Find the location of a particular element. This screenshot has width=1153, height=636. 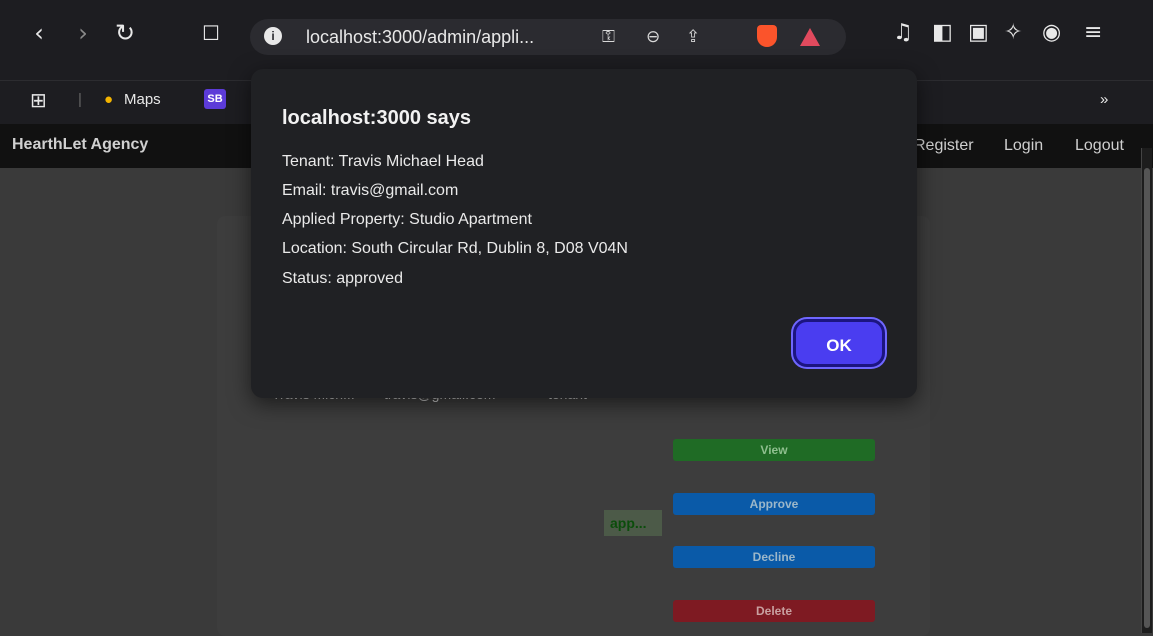

nav-logout: Logout is located at coordinates (1099, 146).